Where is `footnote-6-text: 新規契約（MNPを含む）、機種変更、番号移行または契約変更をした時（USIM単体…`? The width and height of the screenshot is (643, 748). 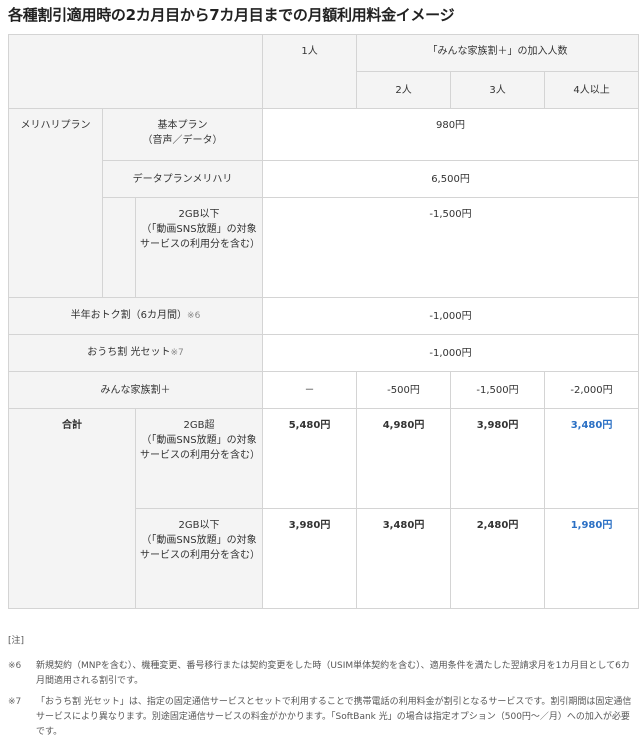 footnote-6-text: 新規契約（MNPを含む）、機種変更、番号移行または契約変更をした時（USIM単体… is located at coordinates (333, 673).